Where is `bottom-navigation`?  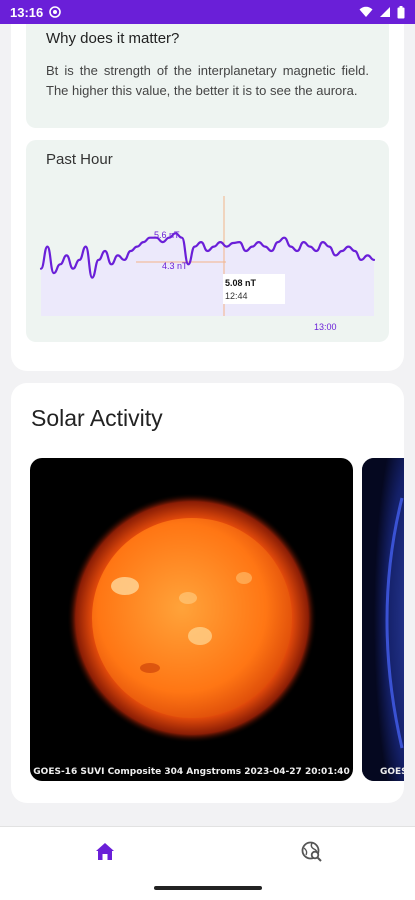
bottom-navigation is located at coordinates (207, 851).